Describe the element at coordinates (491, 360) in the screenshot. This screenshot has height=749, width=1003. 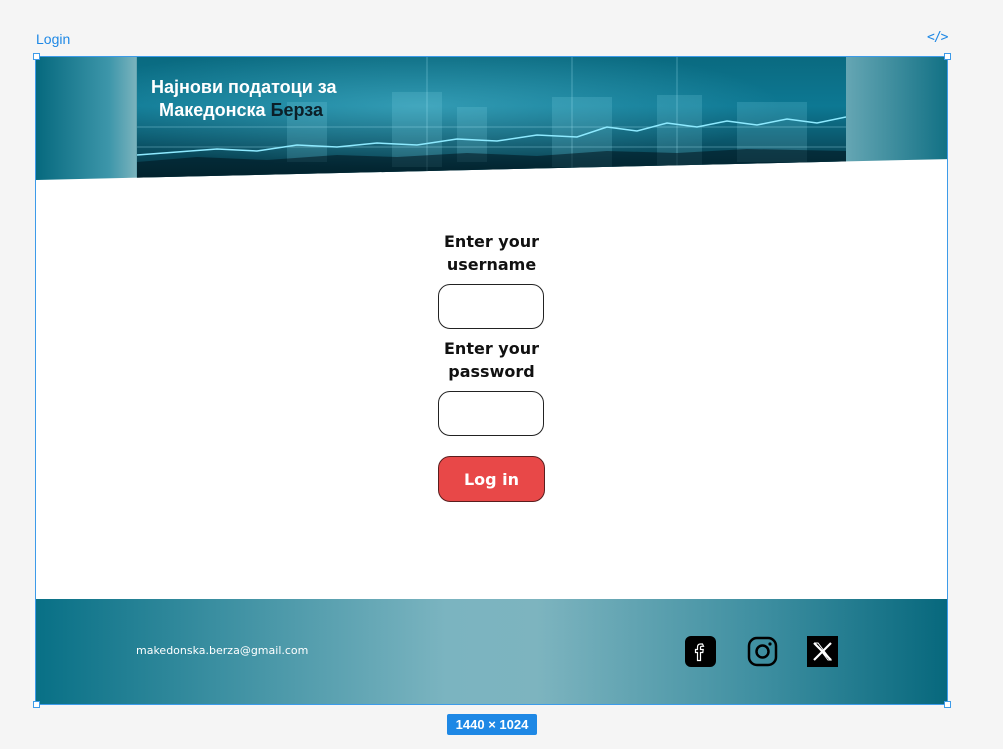
I see `password-label: Enter your password` at that location.